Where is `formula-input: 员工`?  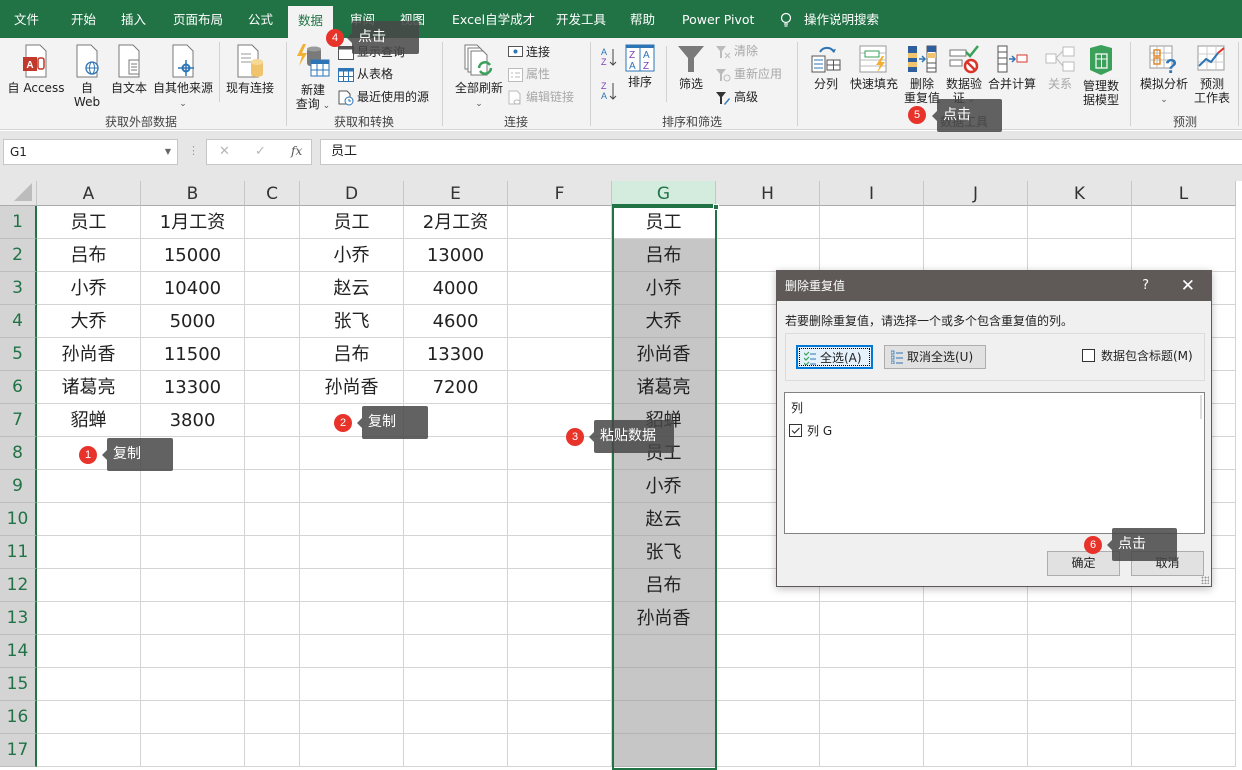
formula-input: 员工 is located at coordinates (781, 152).